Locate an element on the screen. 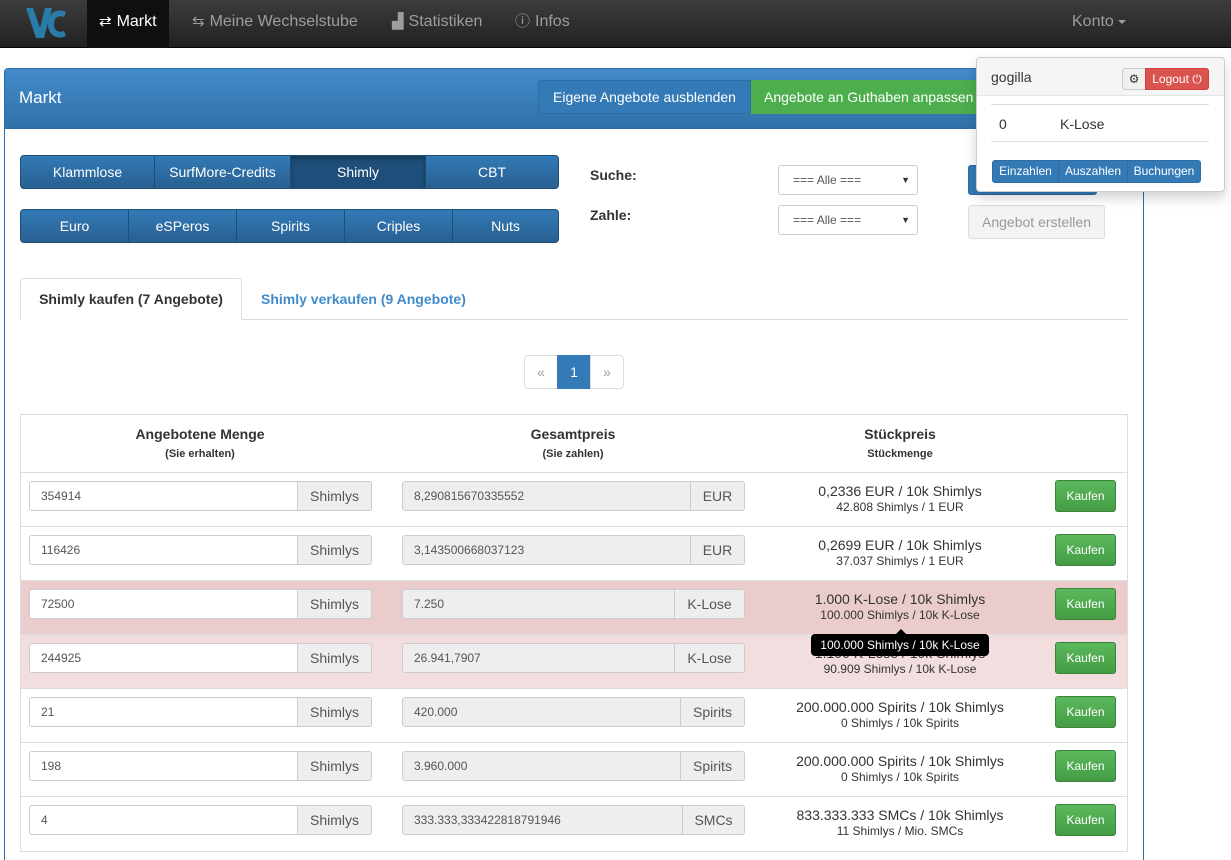 The image size is (1231, 860). adjust-offers-button: Angebote an Guthaben anpassen is located at coordinates (871, 97).